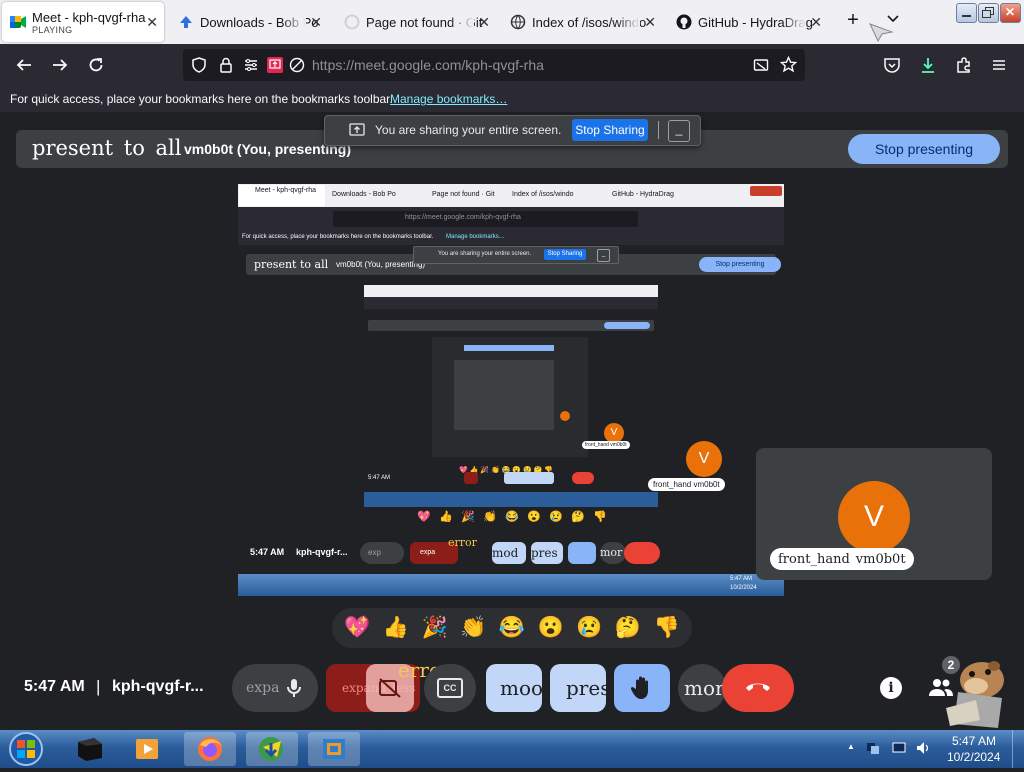  What do you see at coordinates (988, 13) in the screenshot?
I see `restore-window-button` at bounding box center [988, 13].